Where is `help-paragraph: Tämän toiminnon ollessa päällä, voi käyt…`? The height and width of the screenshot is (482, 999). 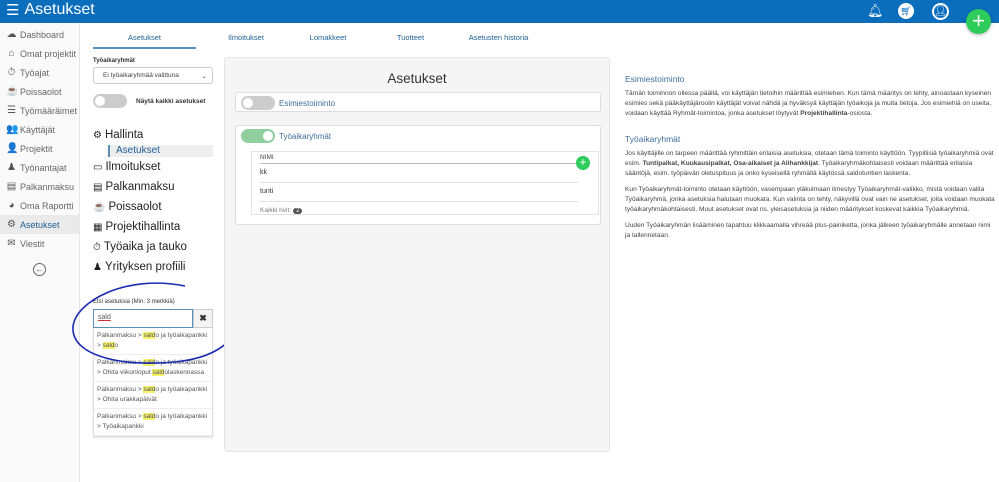
help-paragraph: Tämän toiminnon ollessa päällä, voi käyt… is located at coordinates (810, 104).